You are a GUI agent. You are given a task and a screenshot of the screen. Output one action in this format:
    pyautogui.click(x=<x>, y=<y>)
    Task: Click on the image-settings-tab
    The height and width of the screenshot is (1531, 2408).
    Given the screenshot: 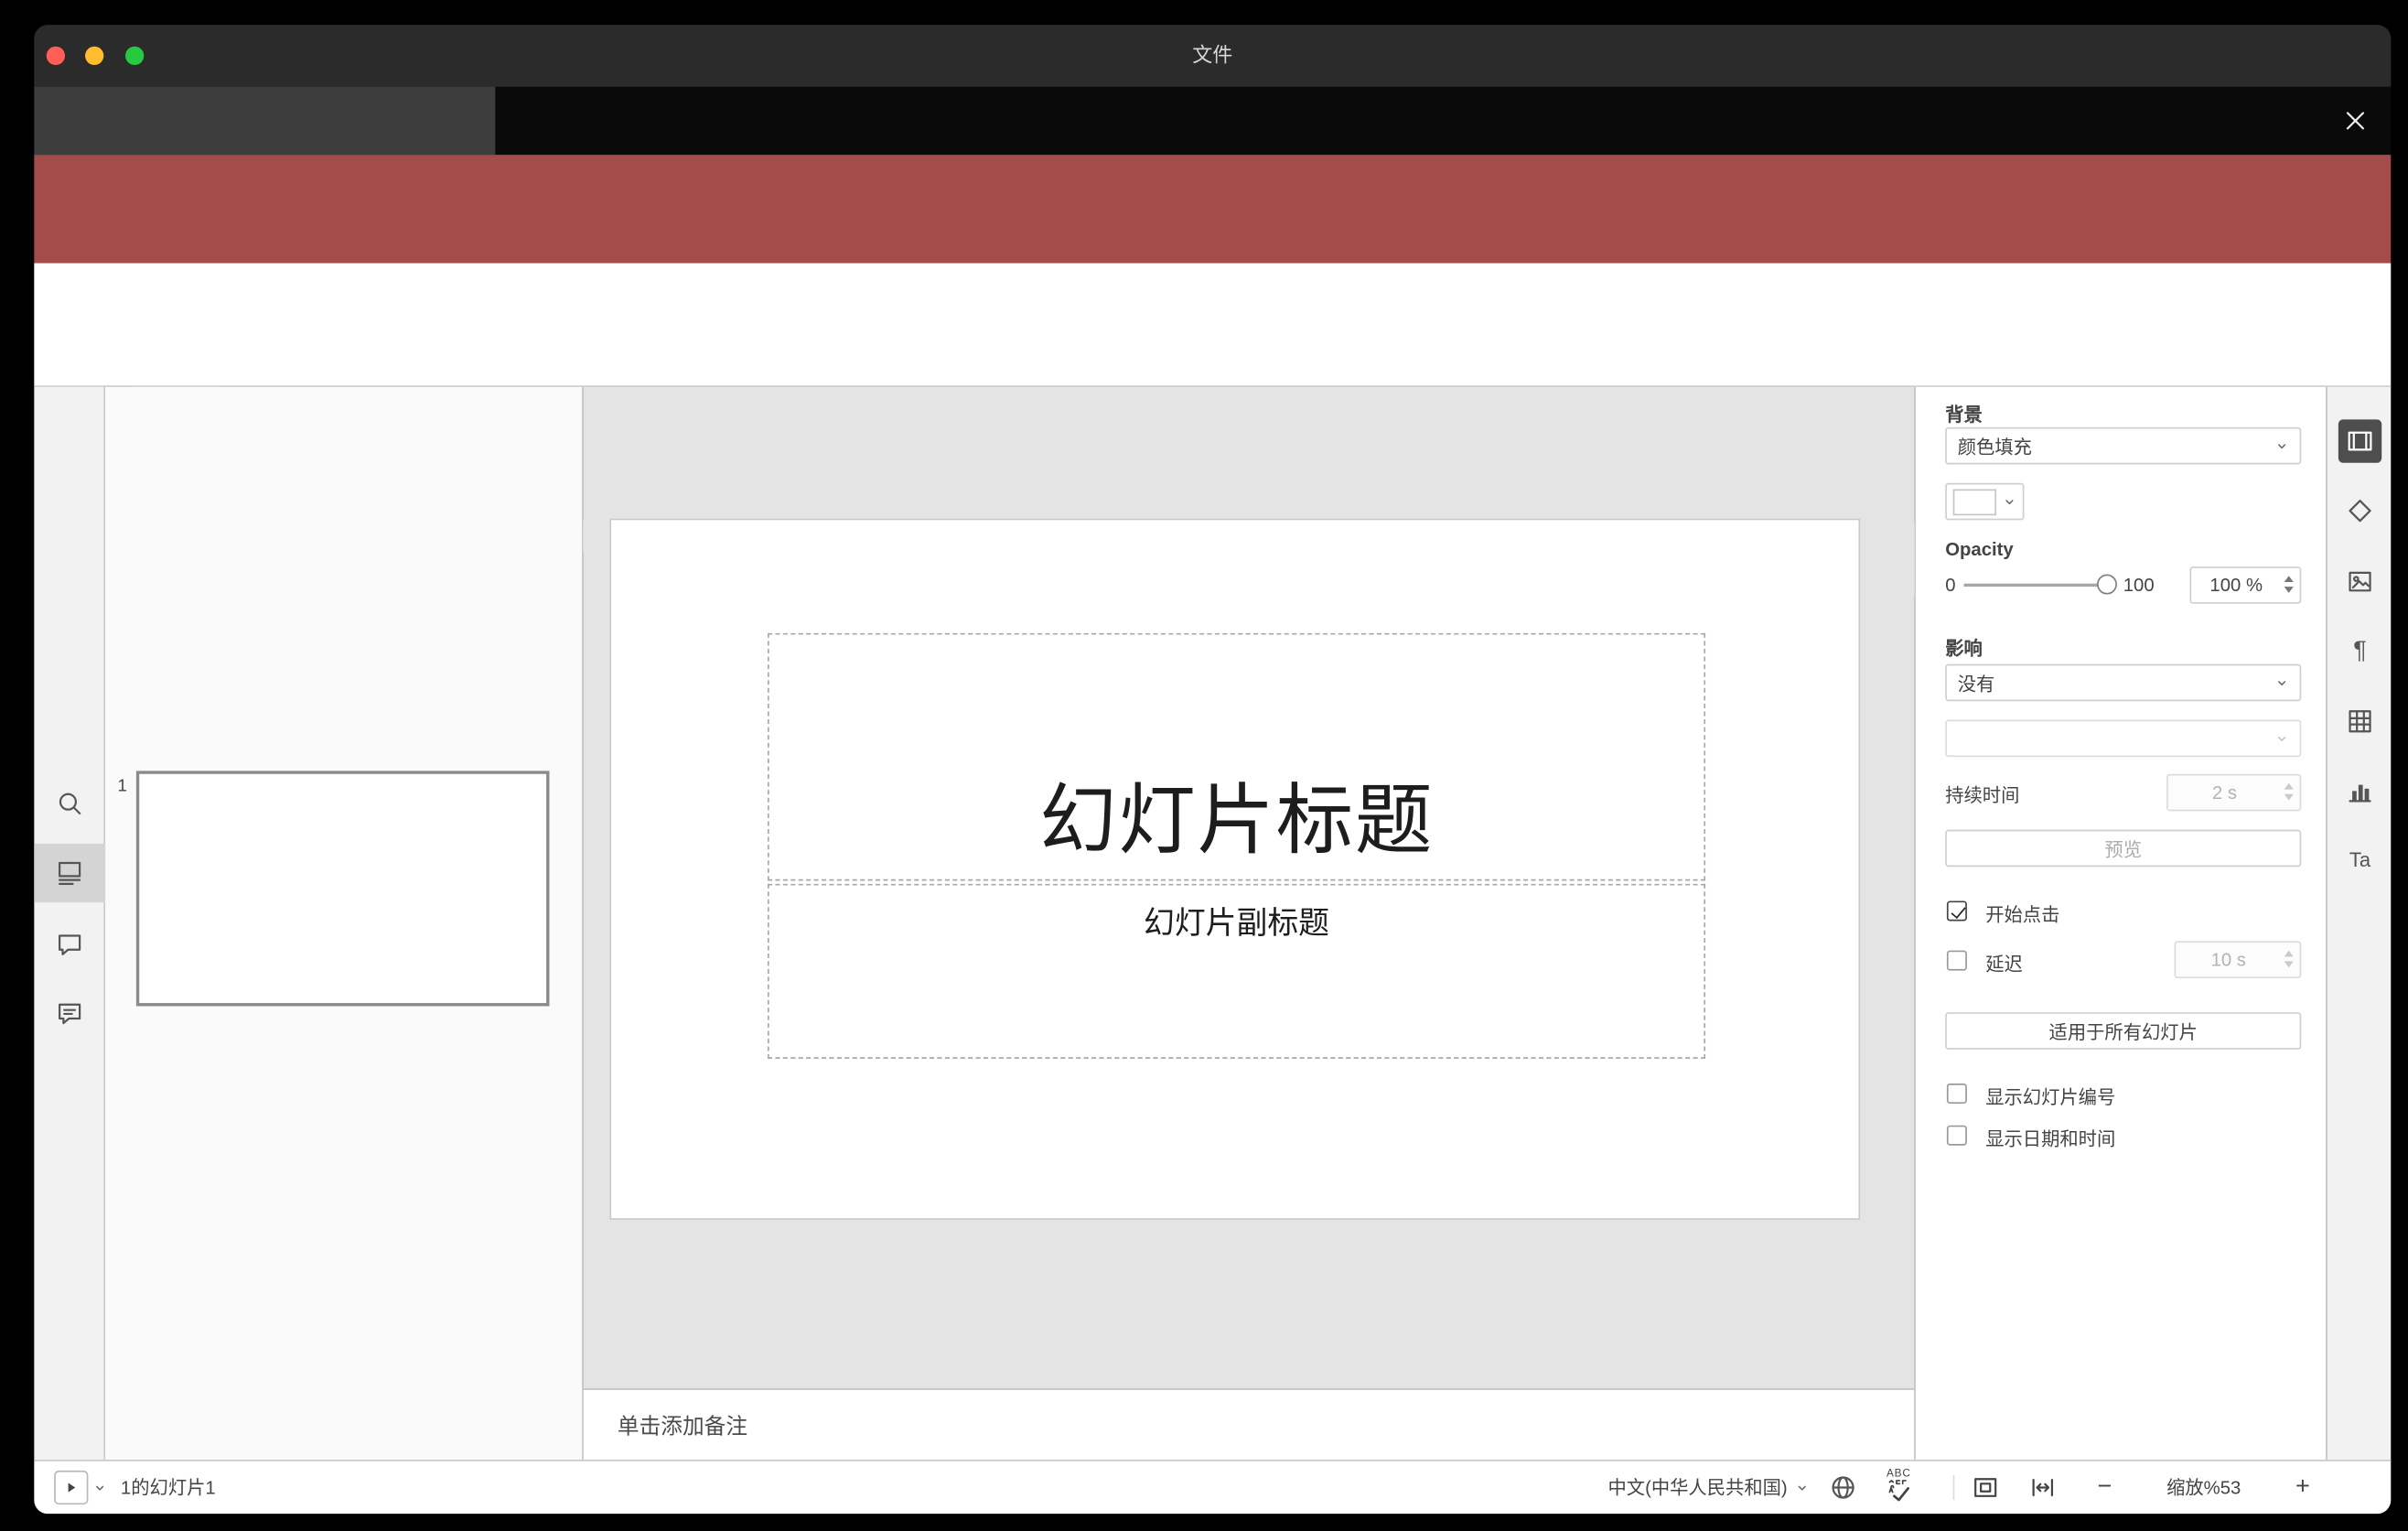 What is the action you would take?
    pyautogui.click(x=2359, y=582)
    